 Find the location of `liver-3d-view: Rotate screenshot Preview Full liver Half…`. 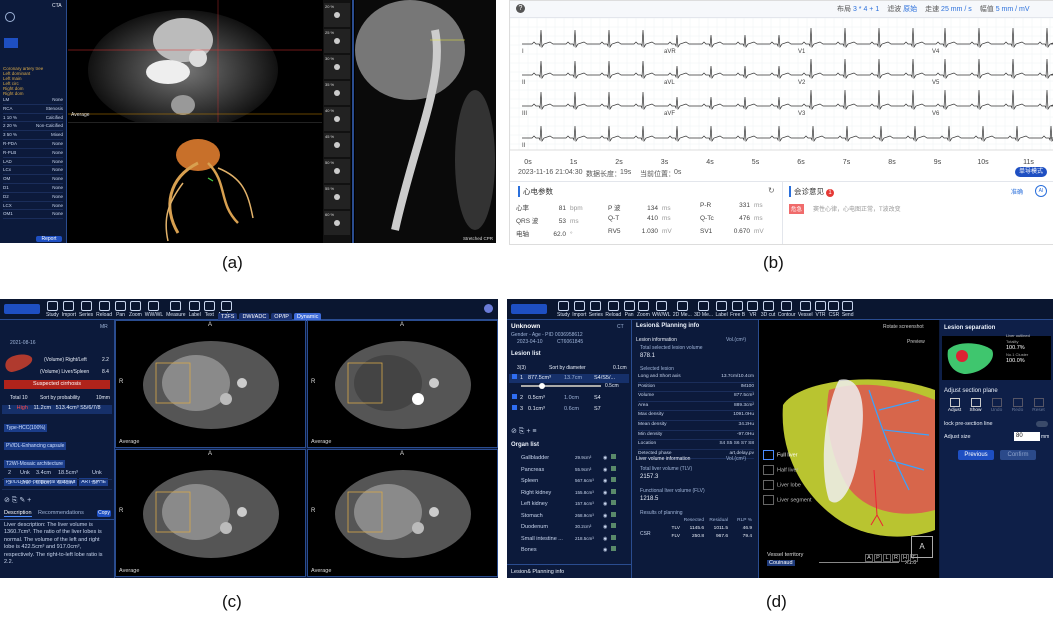

liver-3d-view: Rotate screenshot Preview Full liver Half… is located at coordinates (849, 449).